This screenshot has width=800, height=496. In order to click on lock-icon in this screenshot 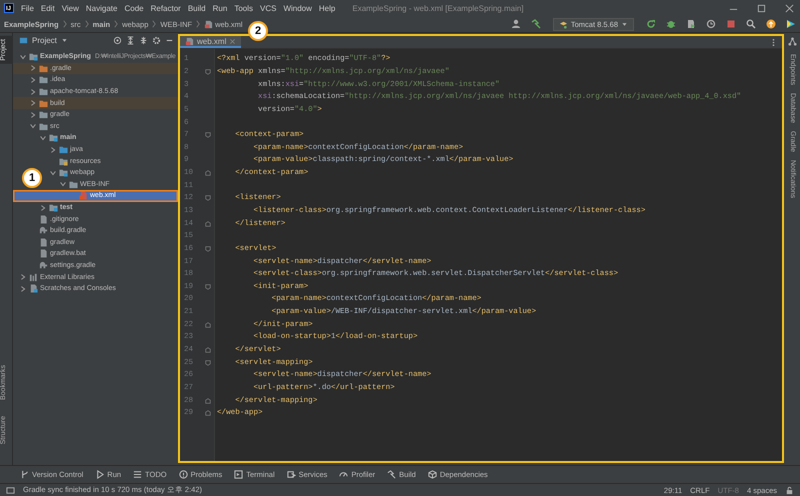, I will do `click(789, 490)`.